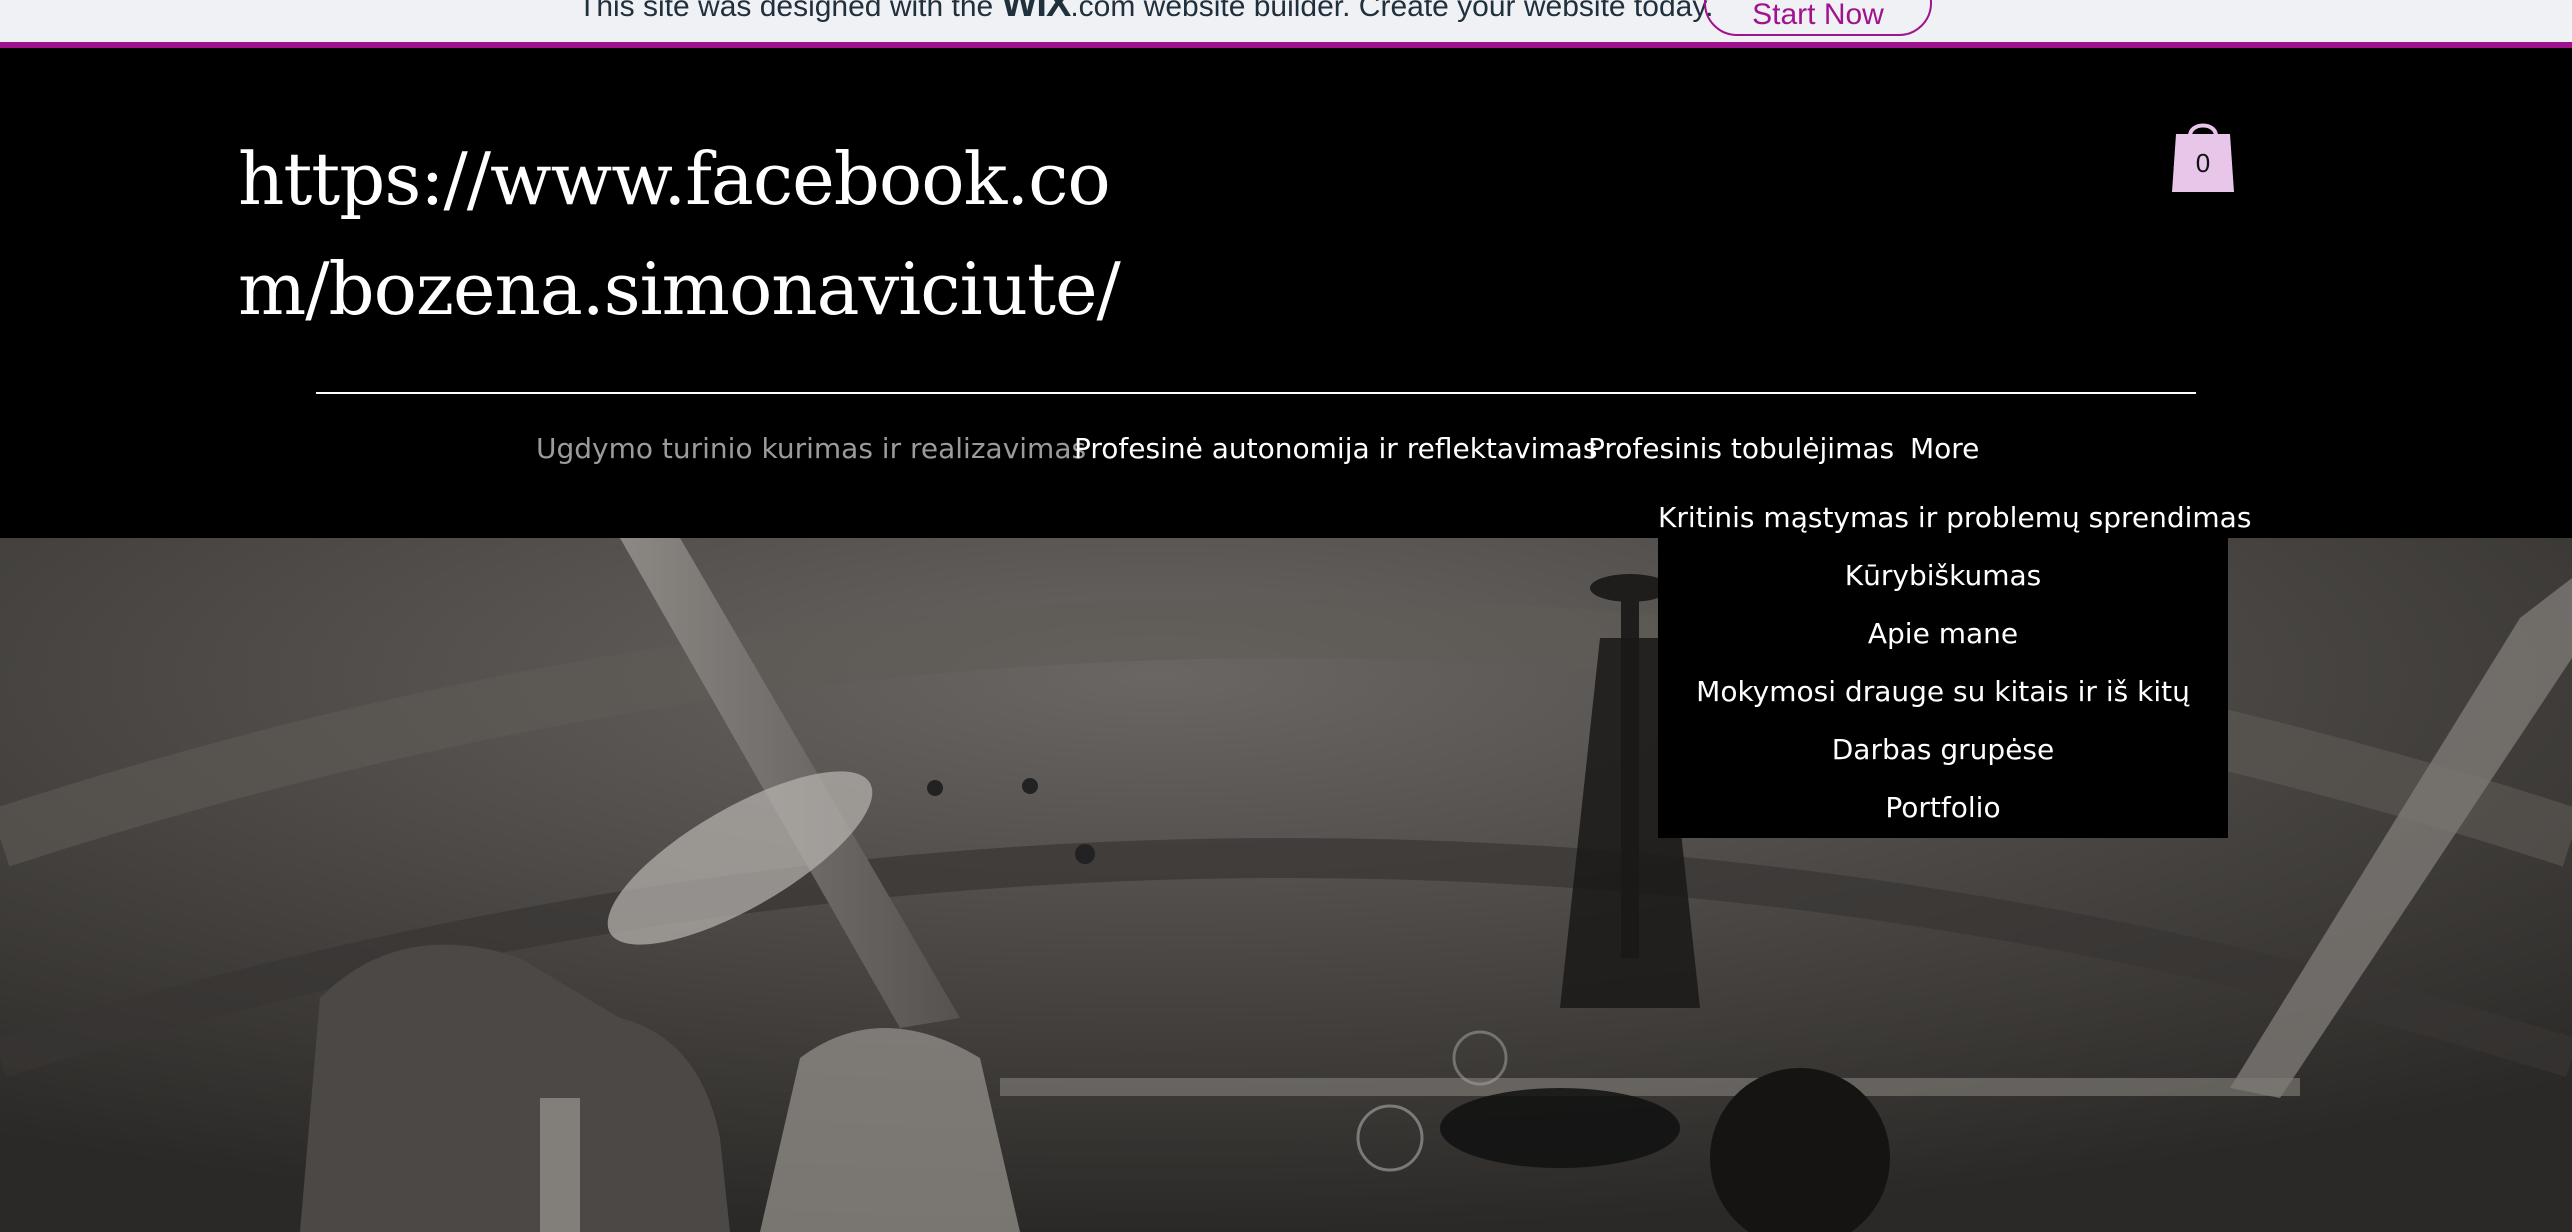 This screenshot has height=1232, width=2572. Describe the element at coordinates (1943, 634) in the screenshot. I see `dropdown-item-apie-mane: Apie mane` at that location.